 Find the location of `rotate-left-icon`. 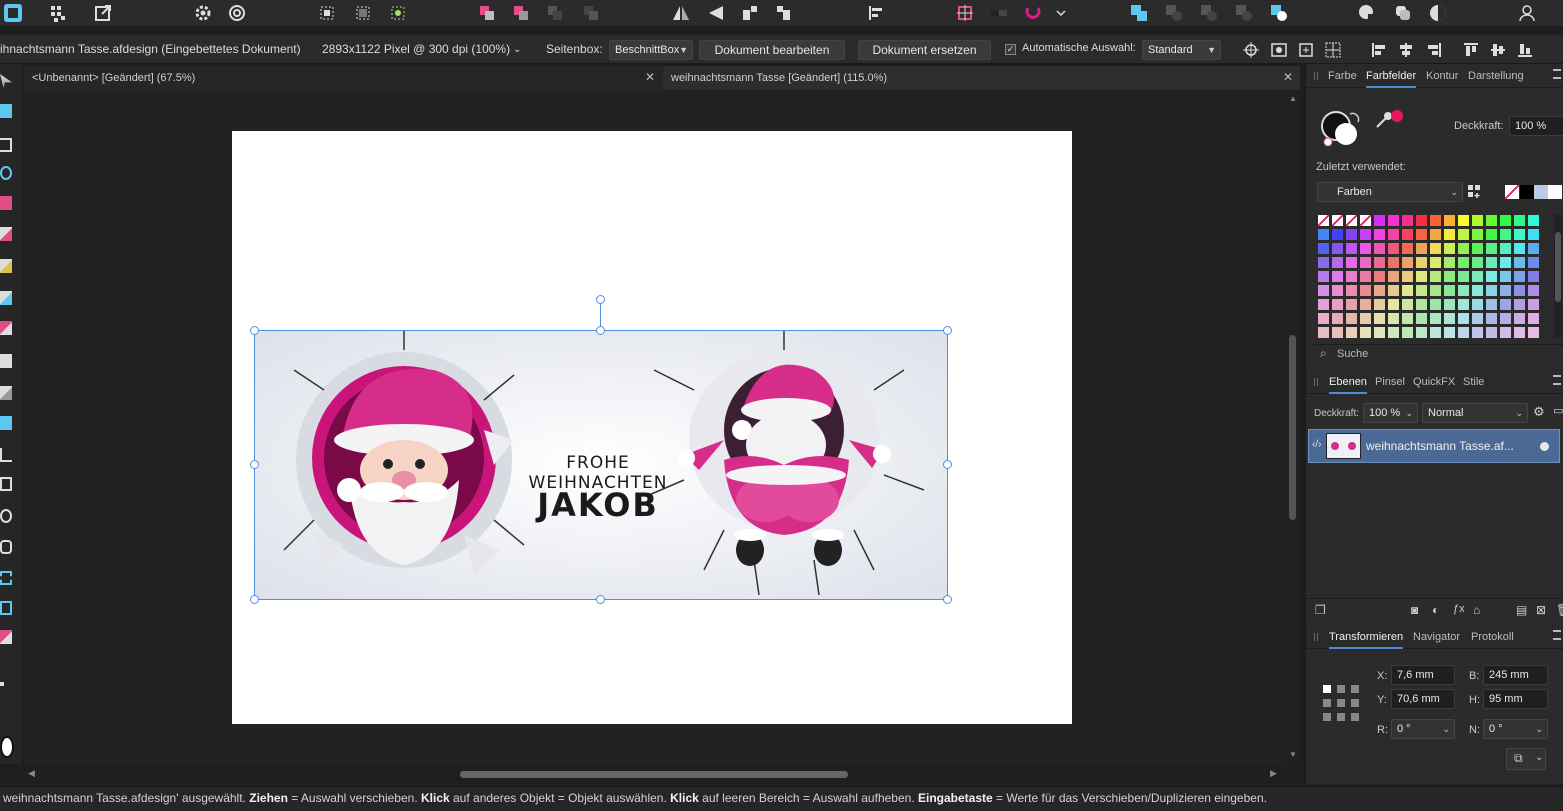

rotate-left-icon is located at coordinates (750, 13).